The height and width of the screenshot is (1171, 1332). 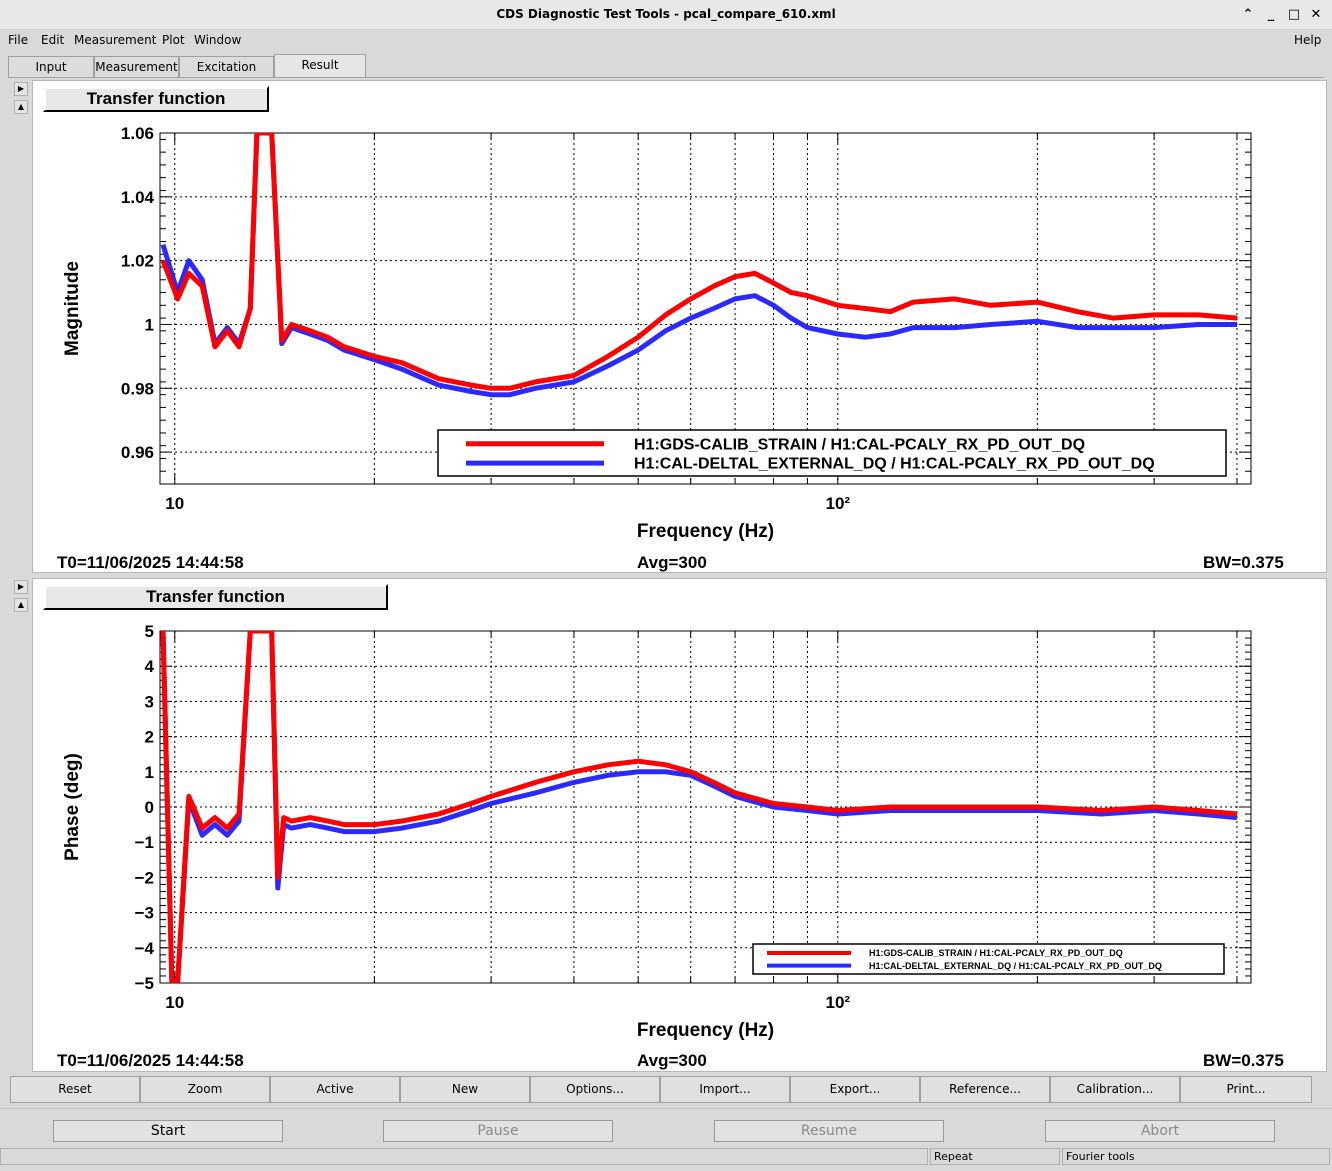 I want to click on tab-input: Input, so click(x=51, y=67).